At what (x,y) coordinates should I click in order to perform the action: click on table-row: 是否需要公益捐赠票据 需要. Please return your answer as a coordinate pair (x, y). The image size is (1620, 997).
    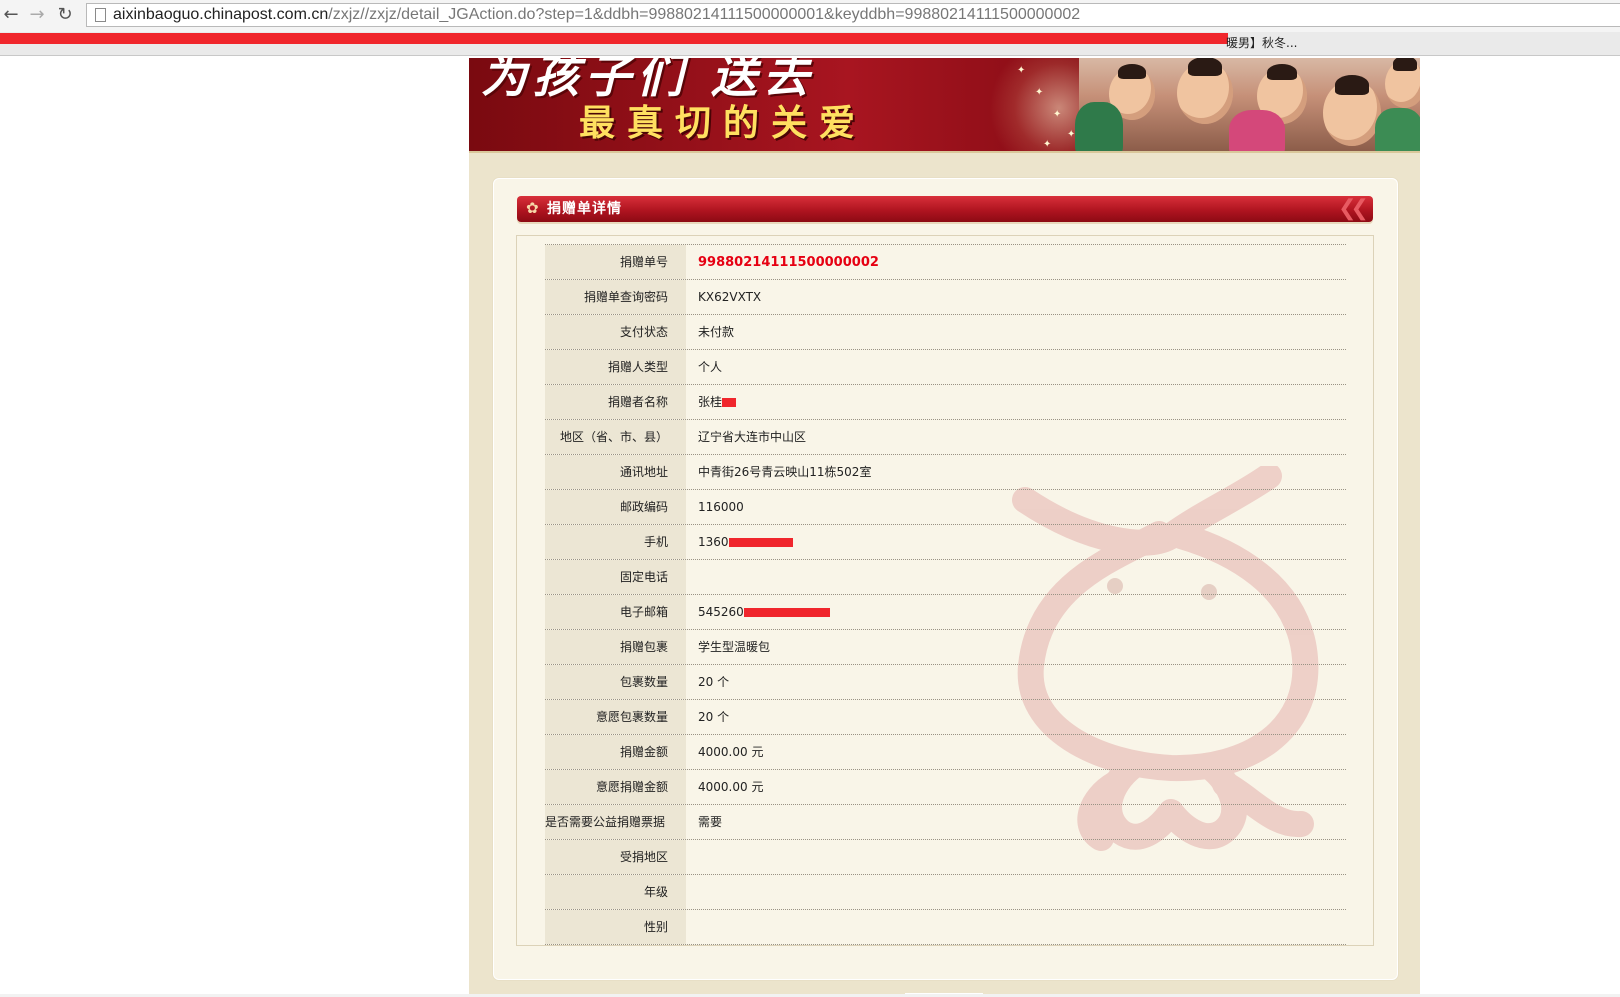
    Looking at the image, I should click on (945, 822).